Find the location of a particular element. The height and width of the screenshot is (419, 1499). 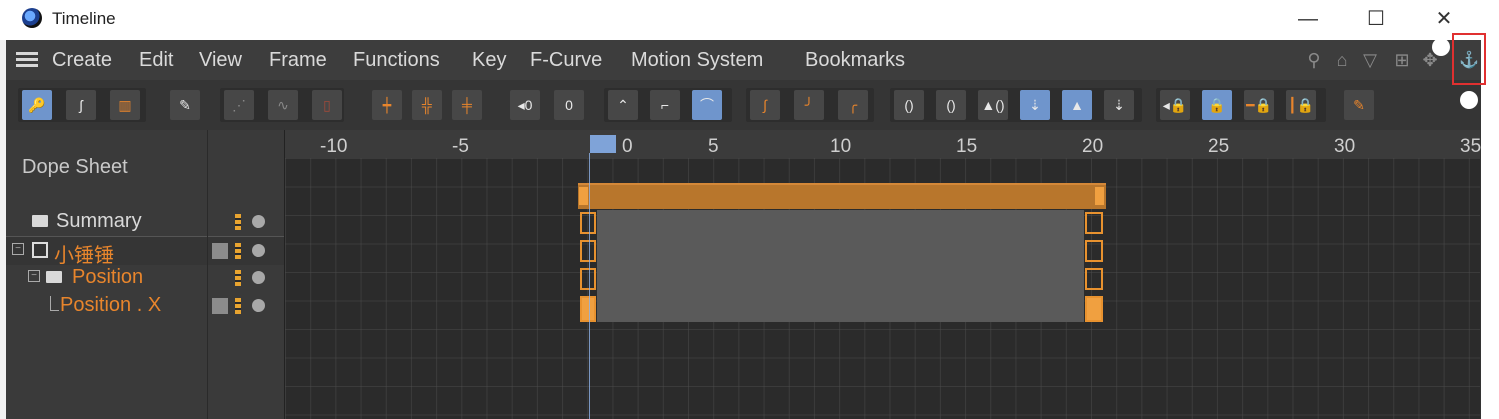

f-curve-mode-button: ʃ is located at coordinates (81, 105).